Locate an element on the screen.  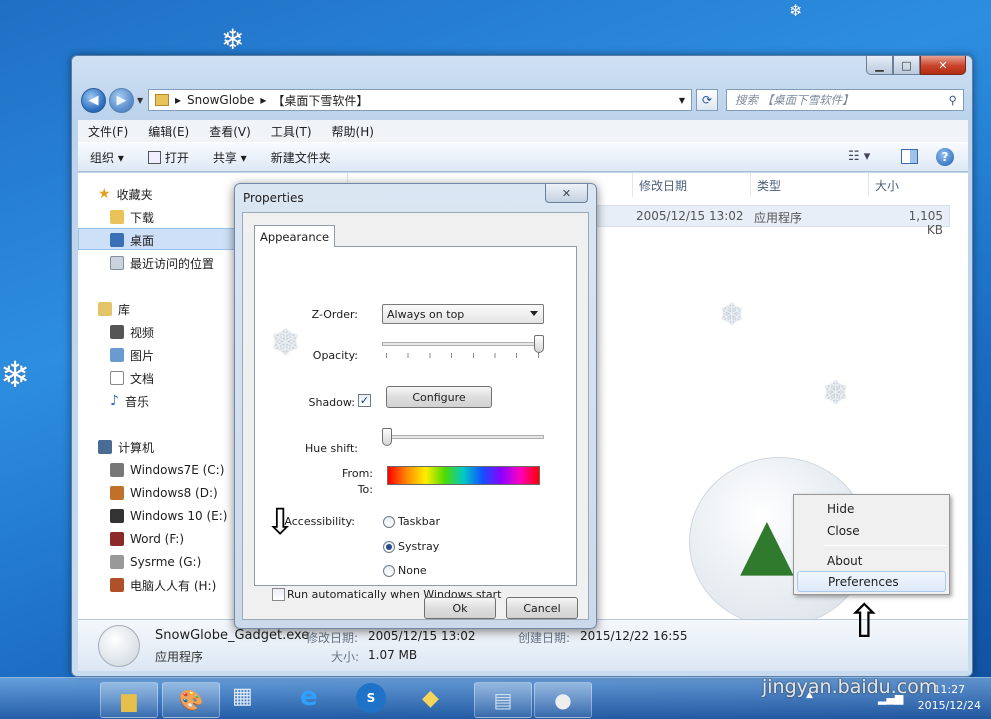
nav-drive-h: 电脑人人有 (H:) is located at coordinates (163, 585).